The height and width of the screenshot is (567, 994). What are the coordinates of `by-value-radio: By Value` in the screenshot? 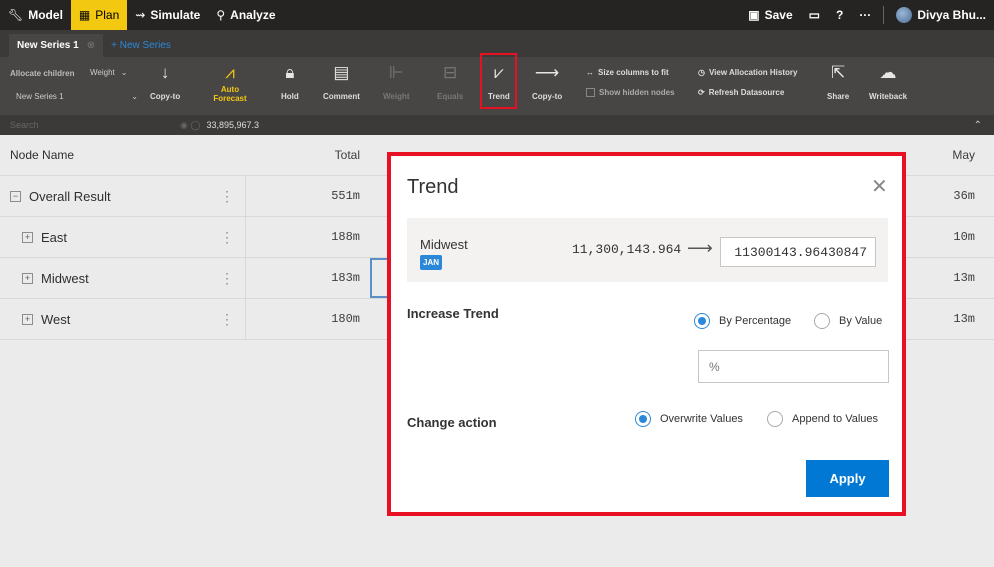 It's located at (848, 321).